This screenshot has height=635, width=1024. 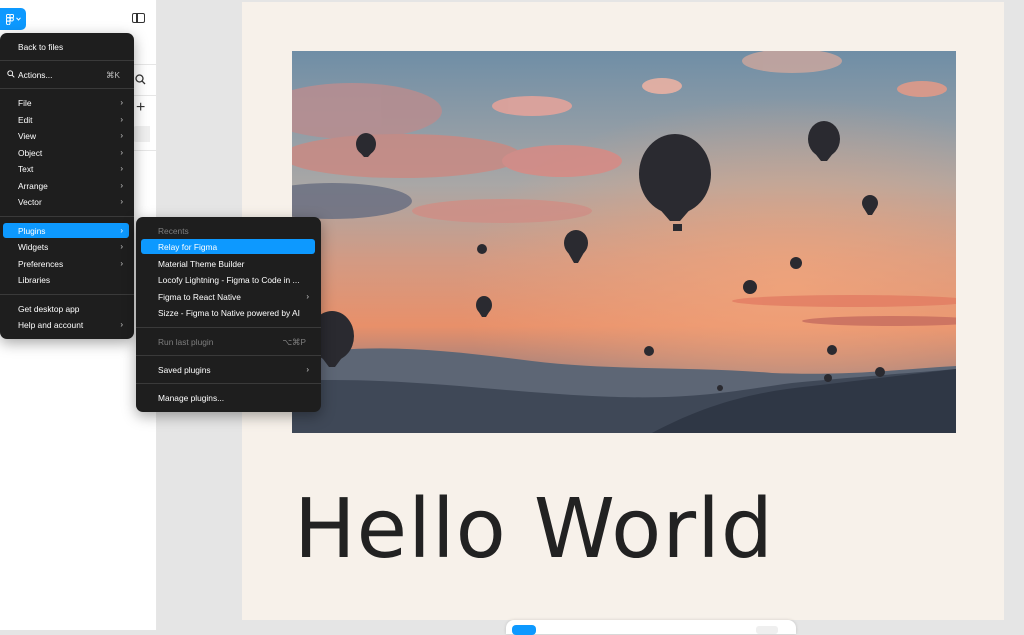 I want to click on menu-item-label: Get desktop app, so click(x=49, y=308).